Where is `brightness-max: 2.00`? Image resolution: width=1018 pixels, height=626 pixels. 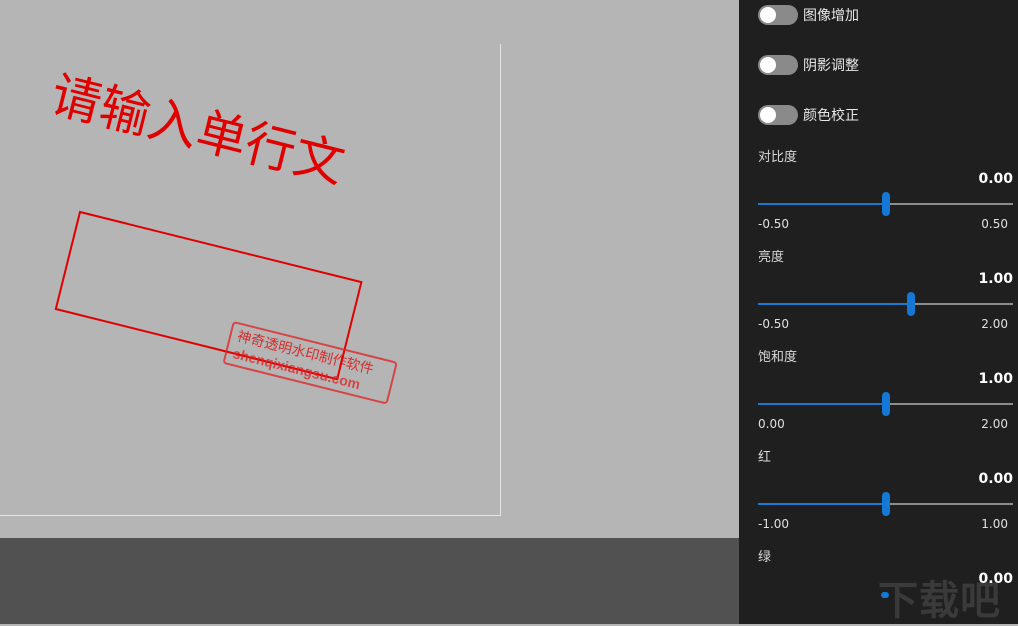 brightness-max: 2.00 is located at coordinates (994, 324).